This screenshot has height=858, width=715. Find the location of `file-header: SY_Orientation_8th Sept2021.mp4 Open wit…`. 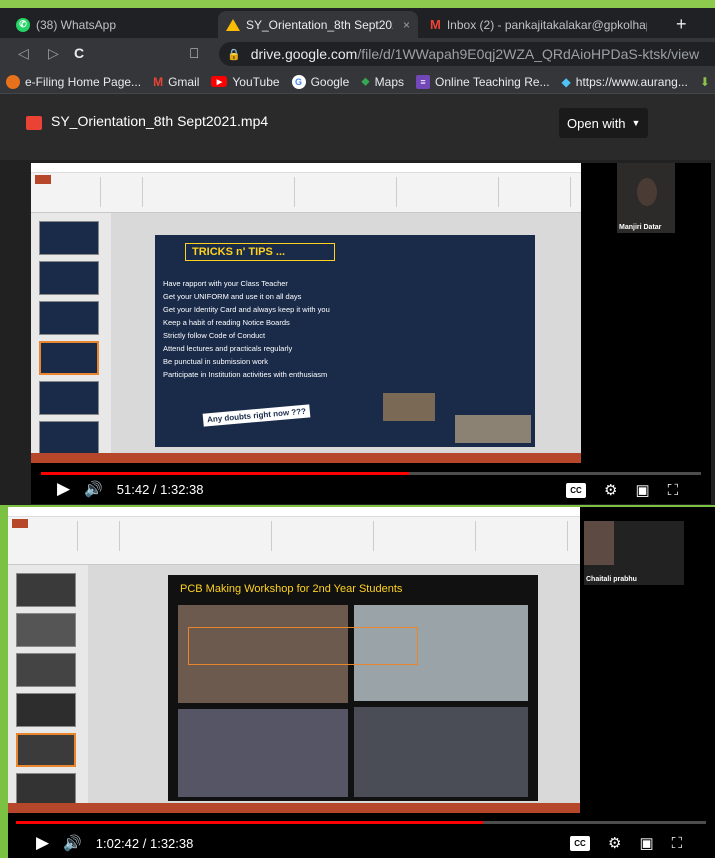

file-header: SY_Orientation_8th Sept2021.mp4 Open wit… is located at coordinates (357, 127).